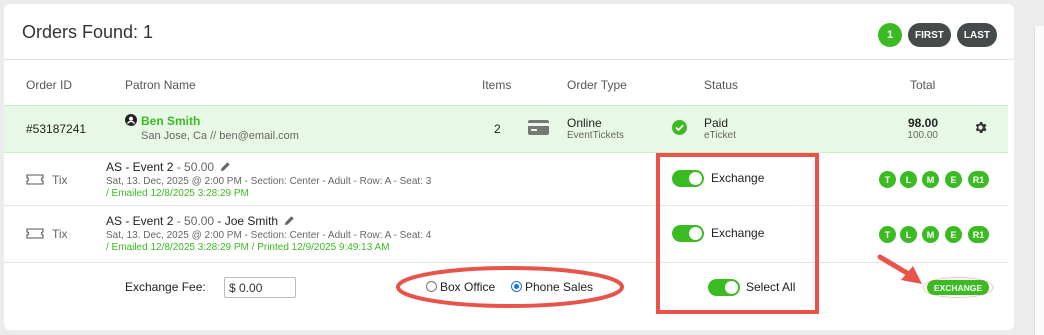  I want to click on order-total: 98.00, so click(922, 123).